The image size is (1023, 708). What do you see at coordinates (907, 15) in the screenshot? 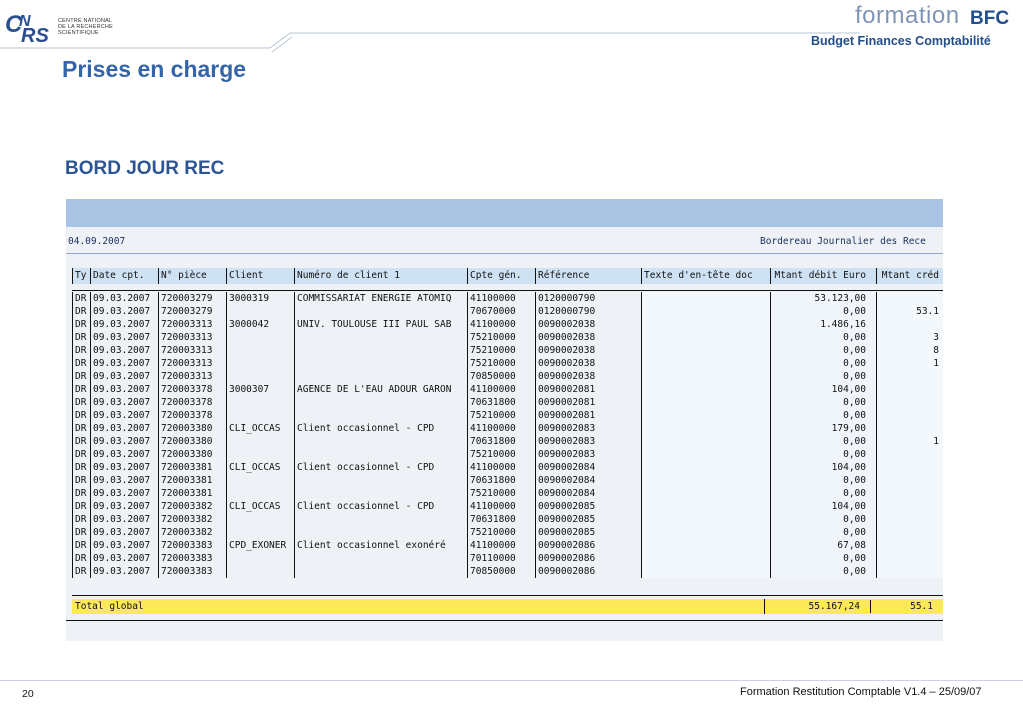
I see `brand-formation: formation` at bounding box center [907, 15].